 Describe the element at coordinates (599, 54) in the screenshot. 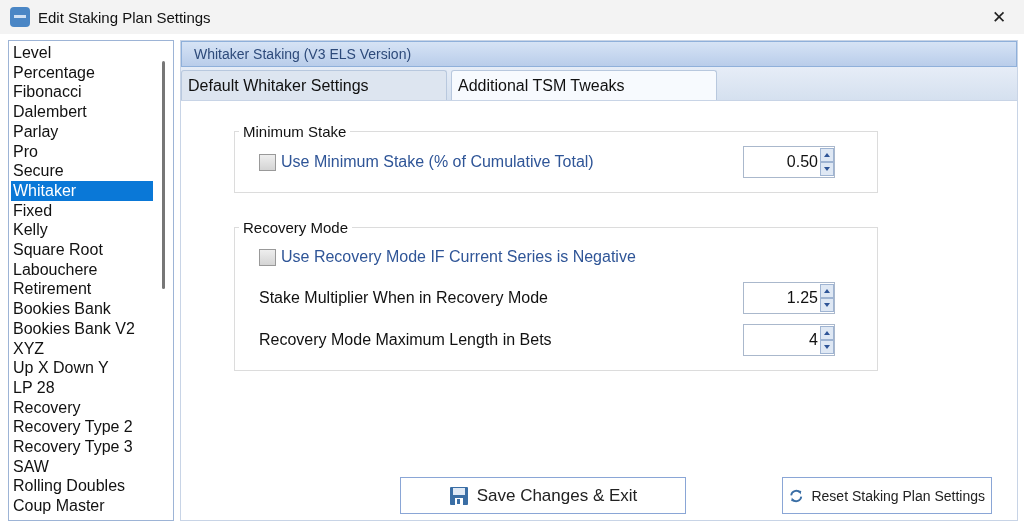

I see `panel-header: Whitaker Staking (V3 ELS Version)` at that location.